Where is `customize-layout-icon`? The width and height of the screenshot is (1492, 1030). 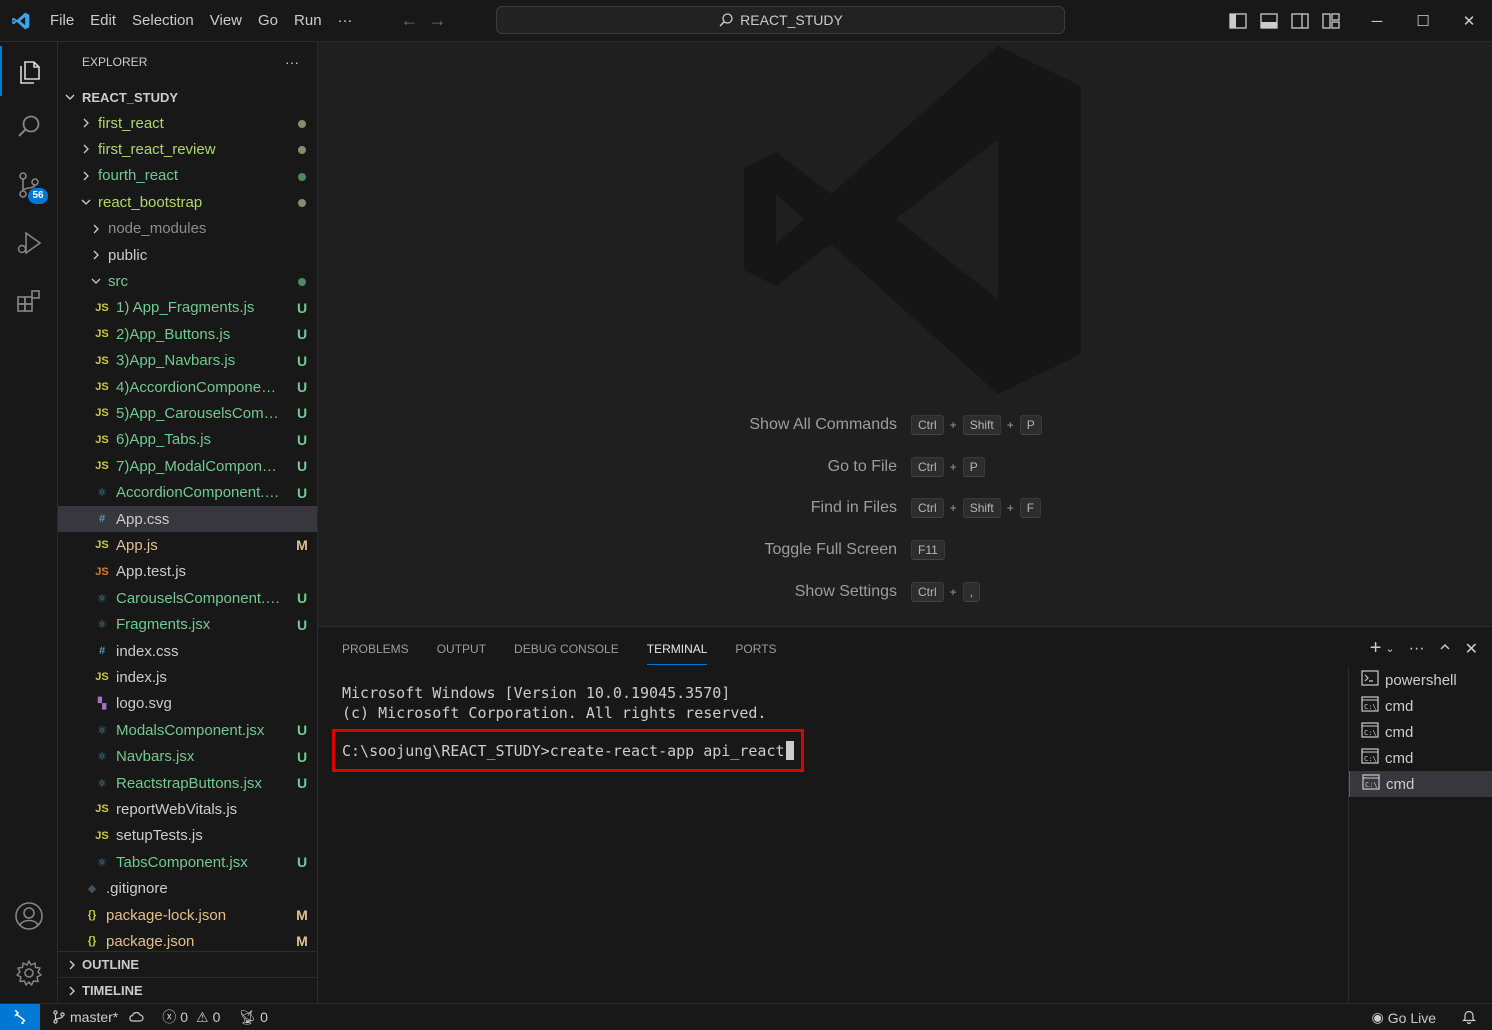
customize-layout-icon is located at coordinates (1330, 21).